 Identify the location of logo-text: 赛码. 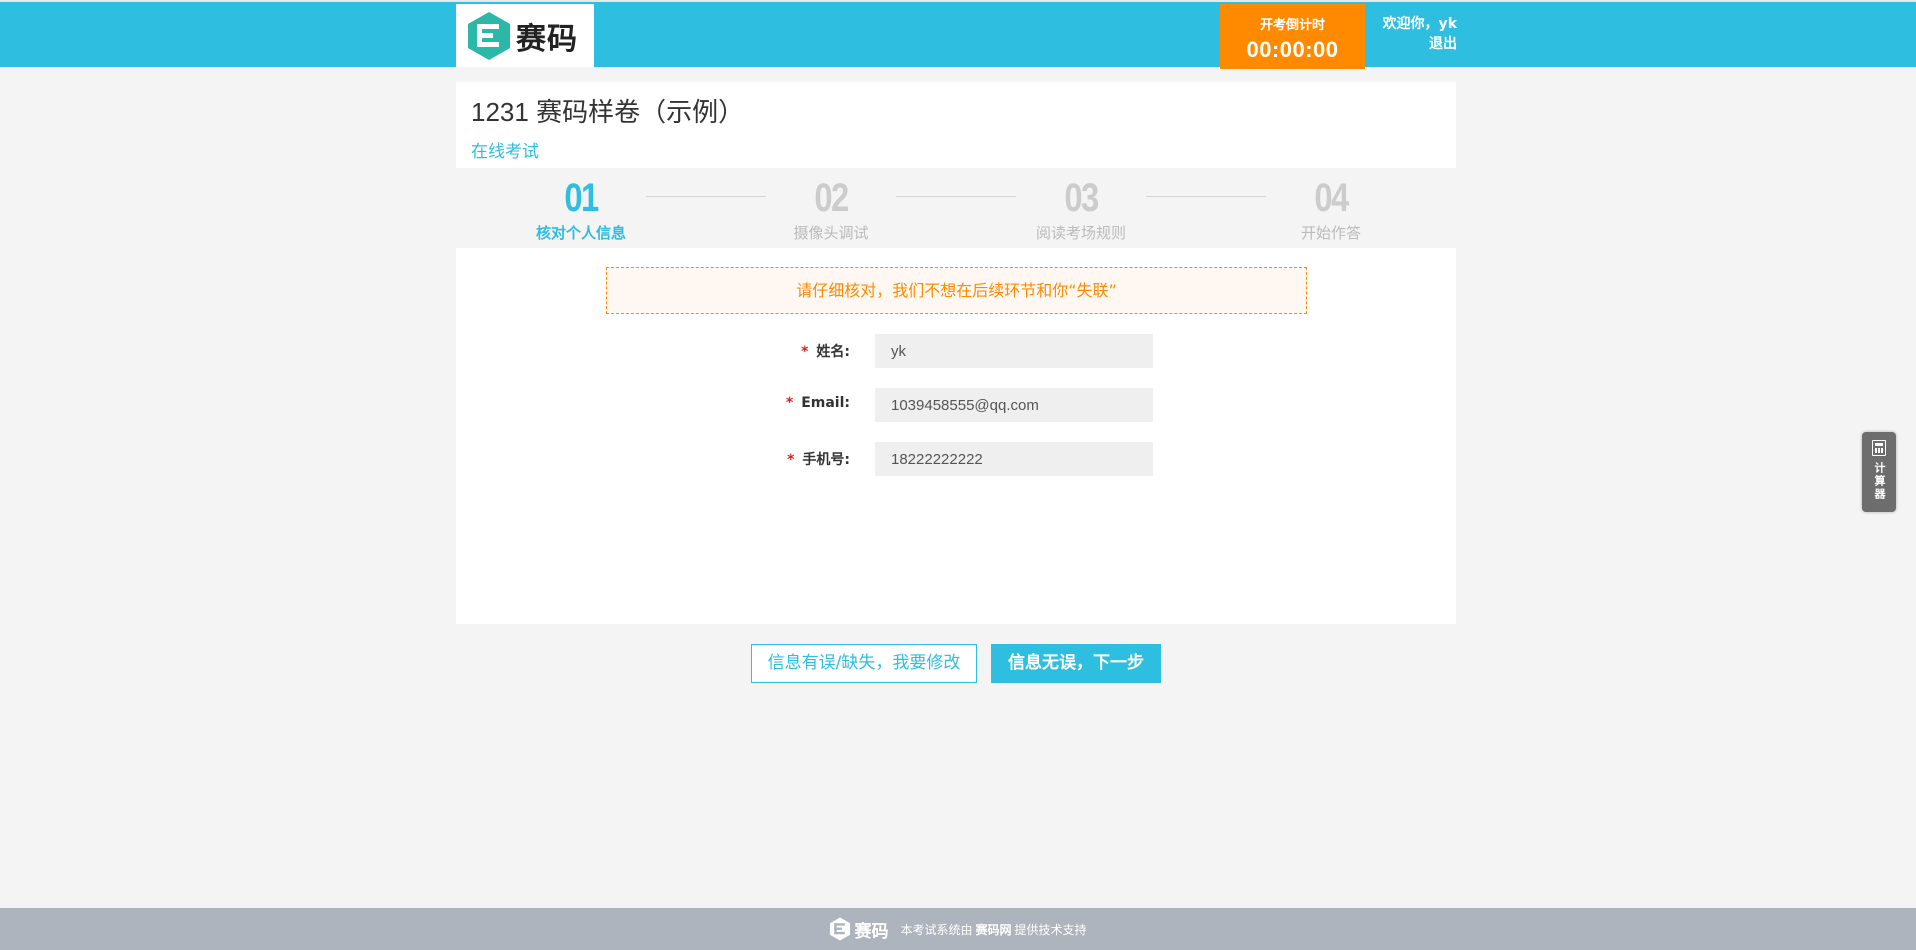
(547, 39).